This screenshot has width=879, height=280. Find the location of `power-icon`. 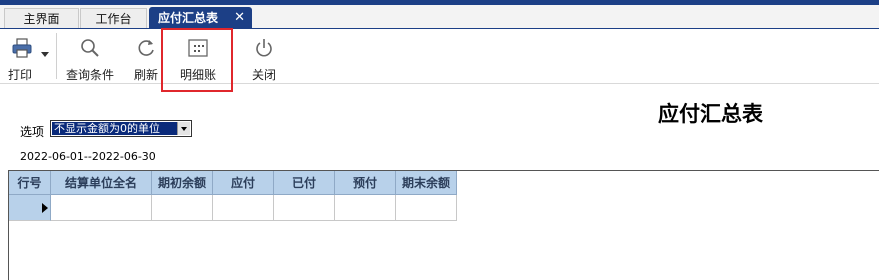

power-icon is located at coordinates (264, 48).